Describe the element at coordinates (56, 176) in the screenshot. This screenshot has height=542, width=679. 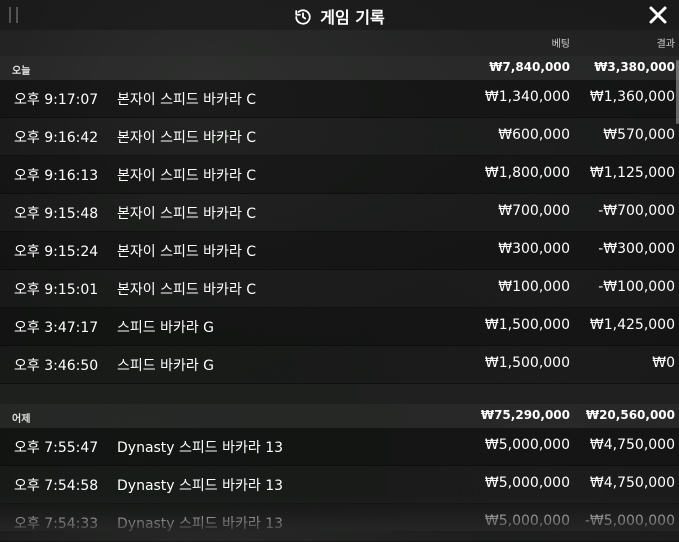
I see `row-time: 오후 9:16:13` at that location.